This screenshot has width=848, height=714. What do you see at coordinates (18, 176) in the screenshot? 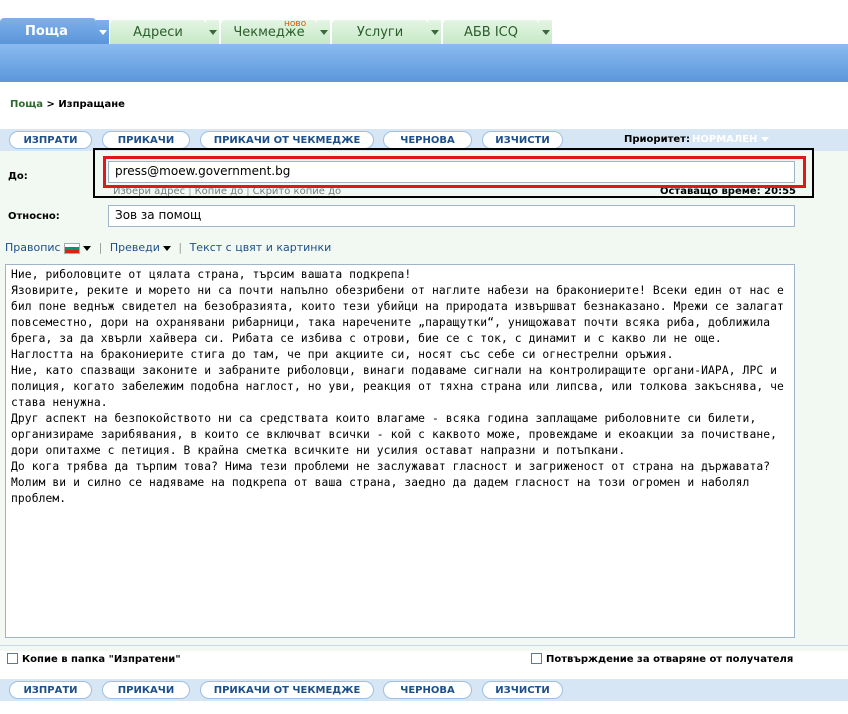
I see `to-label: До:` at bounding box center [18, 176].